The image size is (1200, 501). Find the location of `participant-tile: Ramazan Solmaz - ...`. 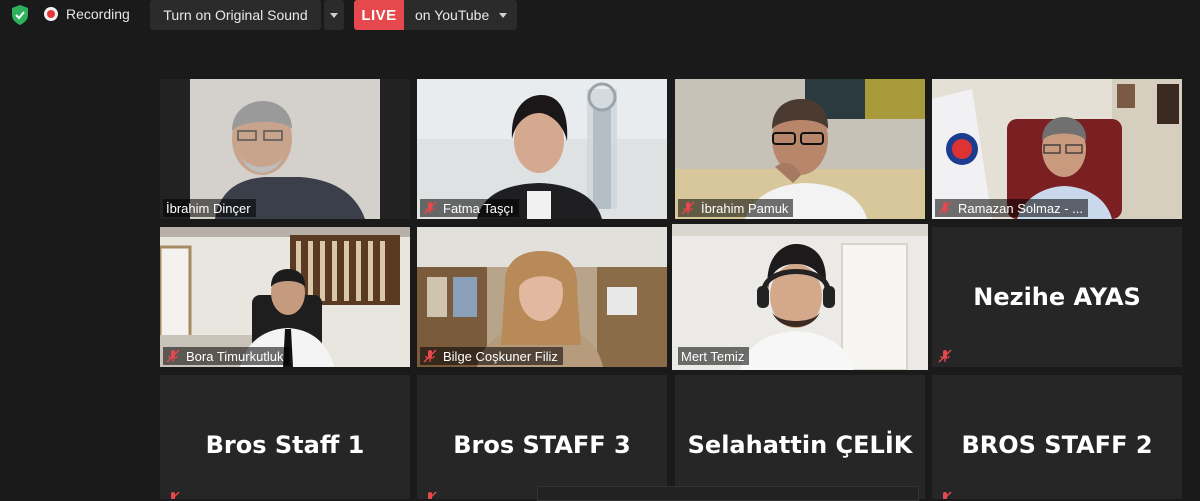

participant-tile: Ramazan Solmaz - ... is located at coordinates (1057, 149).